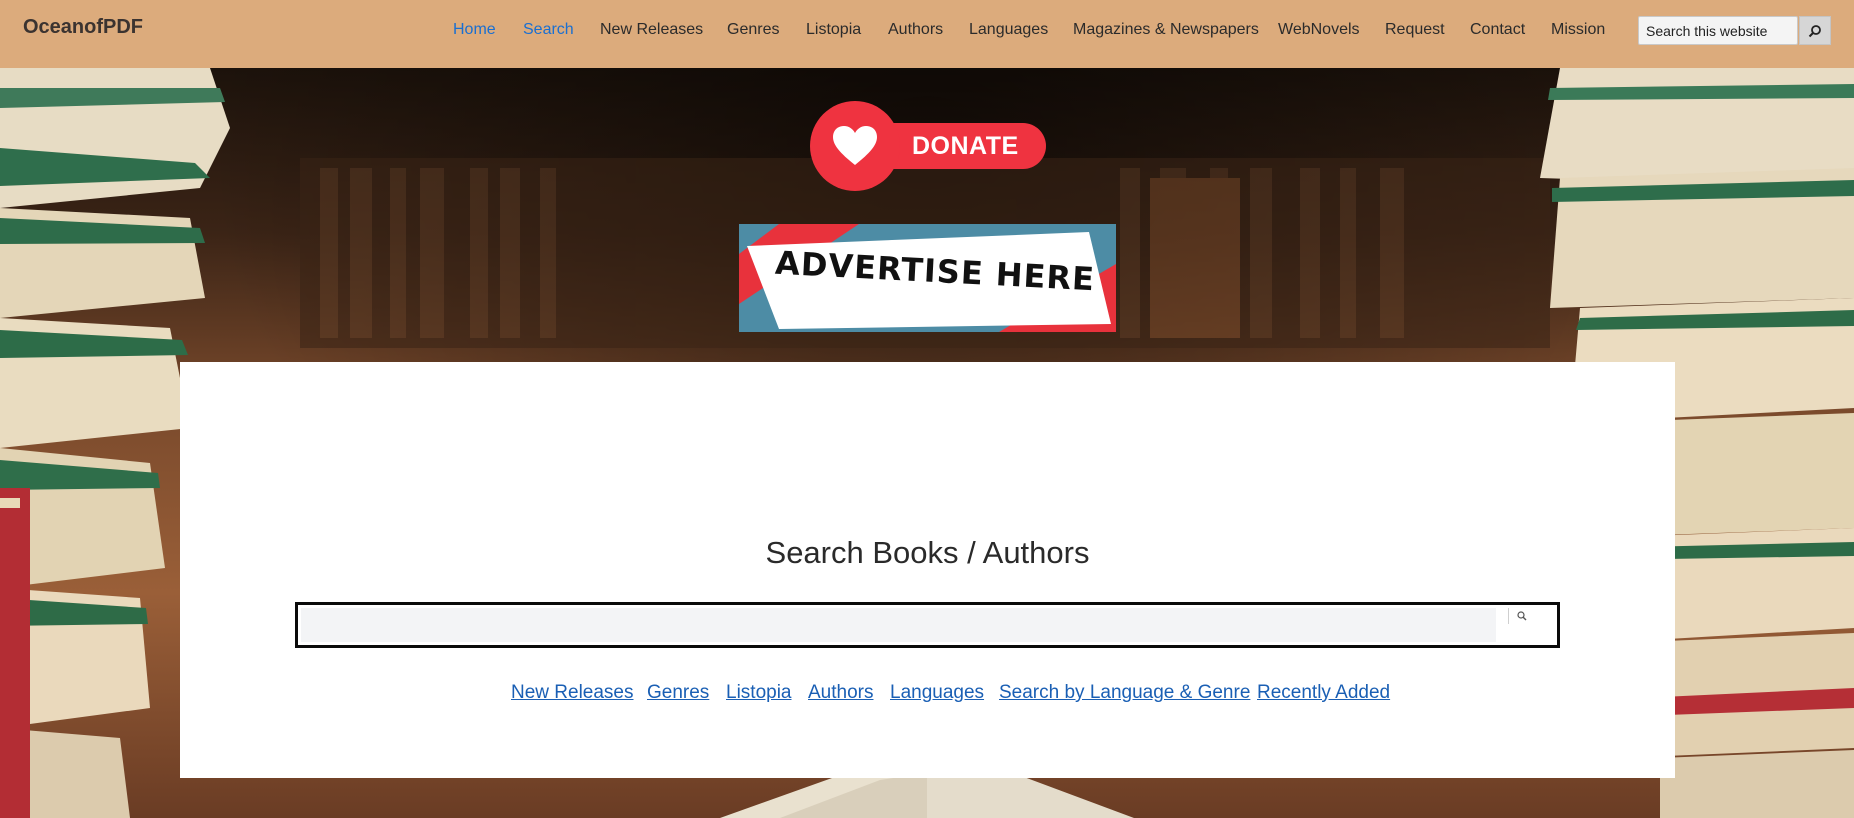 This screenshot has width=1854, height=818. What do you see at coordinates (1319, 30) in the screenshot?
I see `nav-webnovels: WebNovels` at bounding box center [1319, 30].